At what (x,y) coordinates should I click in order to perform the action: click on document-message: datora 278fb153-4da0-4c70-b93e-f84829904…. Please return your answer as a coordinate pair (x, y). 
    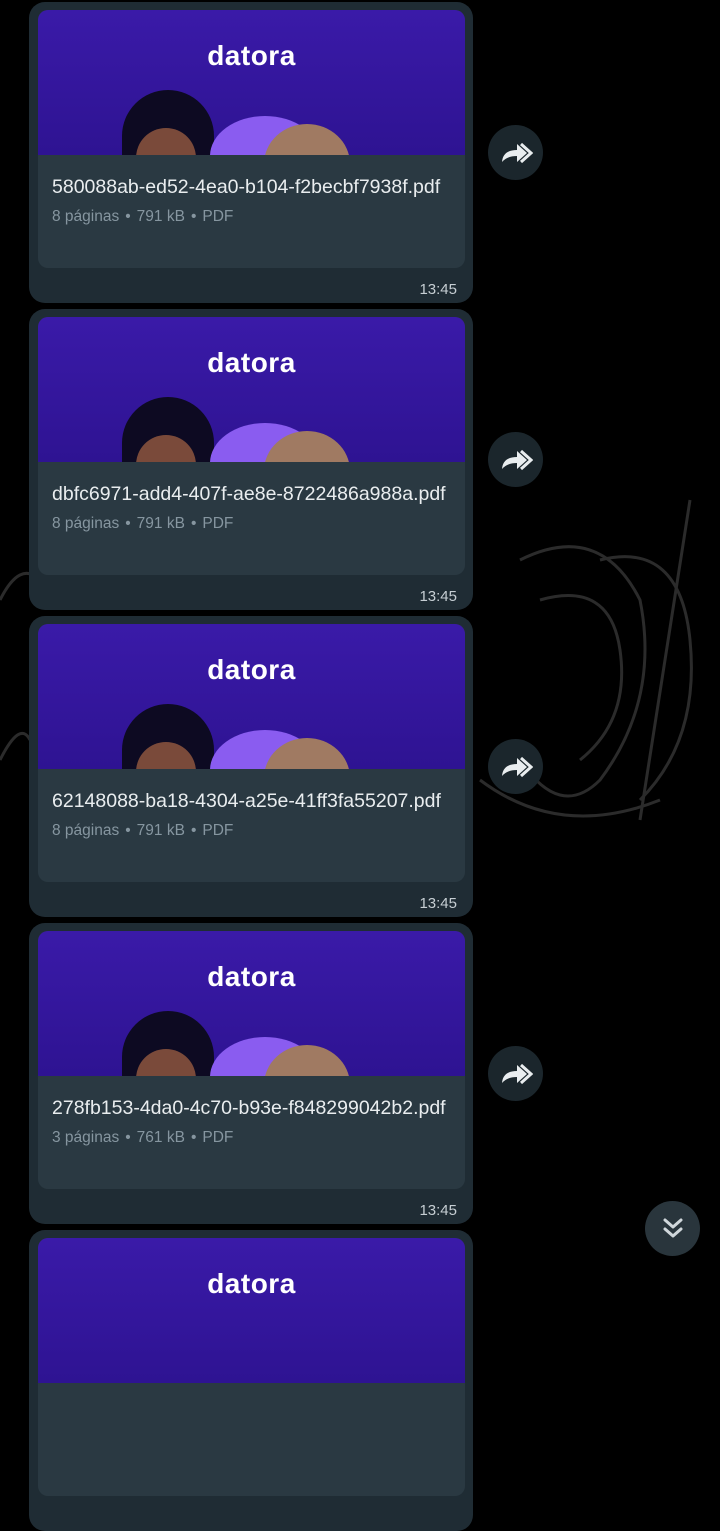
    Looking at the image, I should click on (251, 1073).